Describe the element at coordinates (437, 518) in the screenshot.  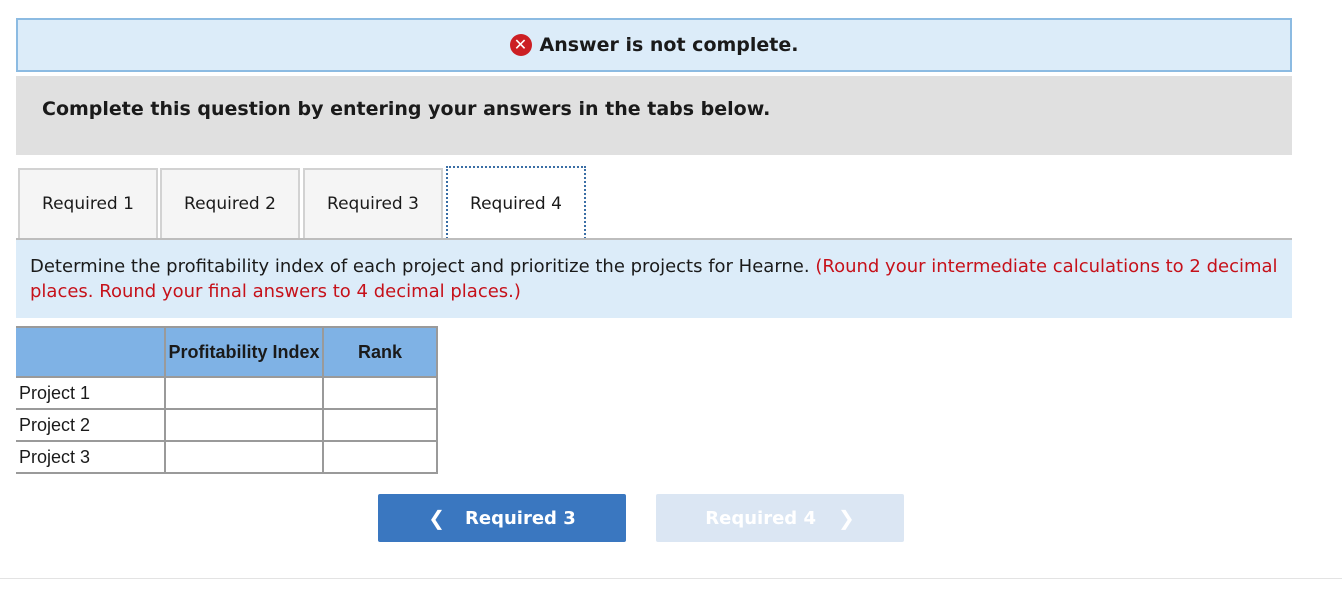
I see `chevron-left-icon: ❮` at that location.